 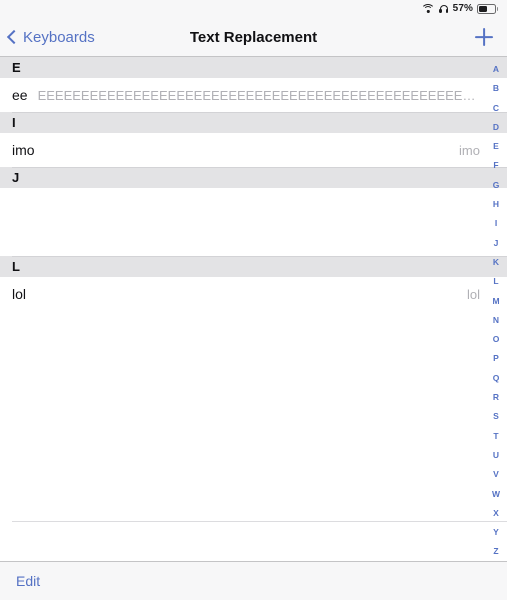 I want to click on edit-button: Edit, so click(x=28, y=581).